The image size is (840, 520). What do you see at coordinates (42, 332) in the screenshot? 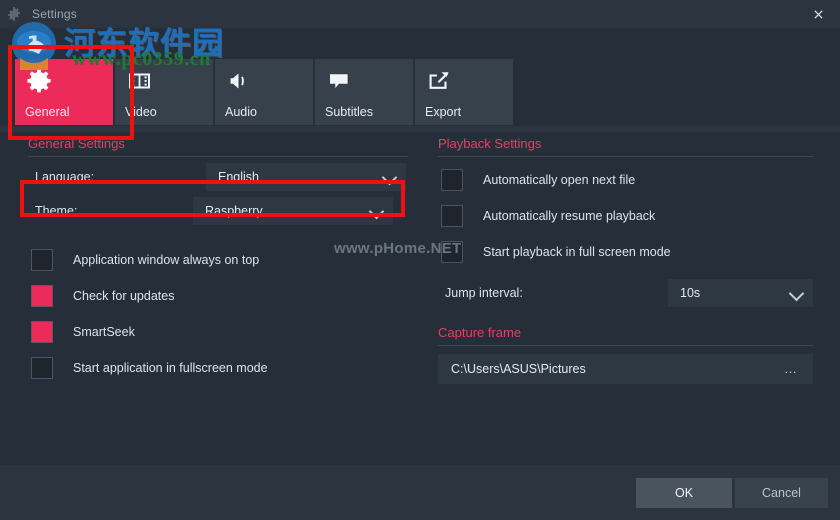
I see `checkbox-smartseek` at bounding box center [42, 332].